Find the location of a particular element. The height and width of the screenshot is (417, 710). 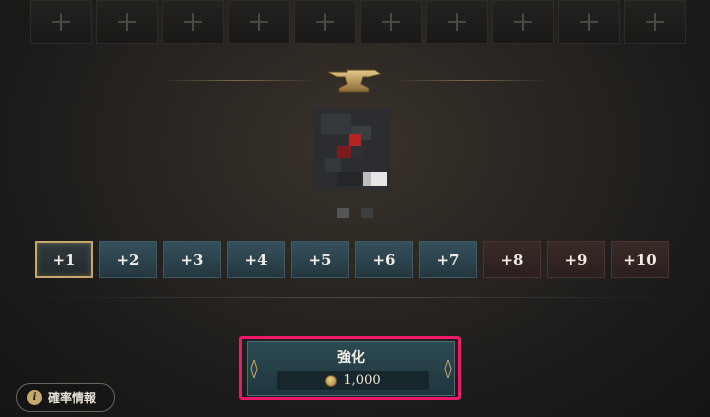

enhance-level-button: +3 is located at coordinates (192, 259).